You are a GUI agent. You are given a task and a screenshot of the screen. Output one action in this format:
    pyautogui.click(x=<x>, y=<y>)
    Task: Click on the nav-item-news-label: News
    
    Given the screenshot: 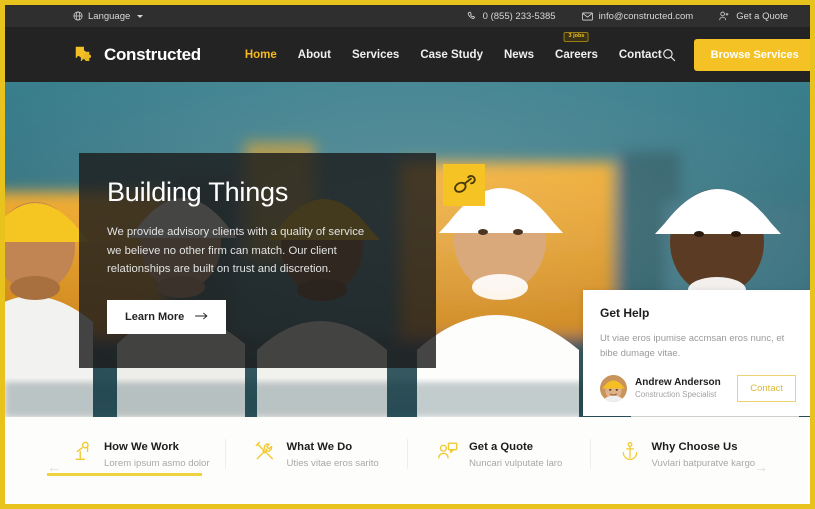 What is the action you would take?
    pyautogui.click(x=519, y=54)
    